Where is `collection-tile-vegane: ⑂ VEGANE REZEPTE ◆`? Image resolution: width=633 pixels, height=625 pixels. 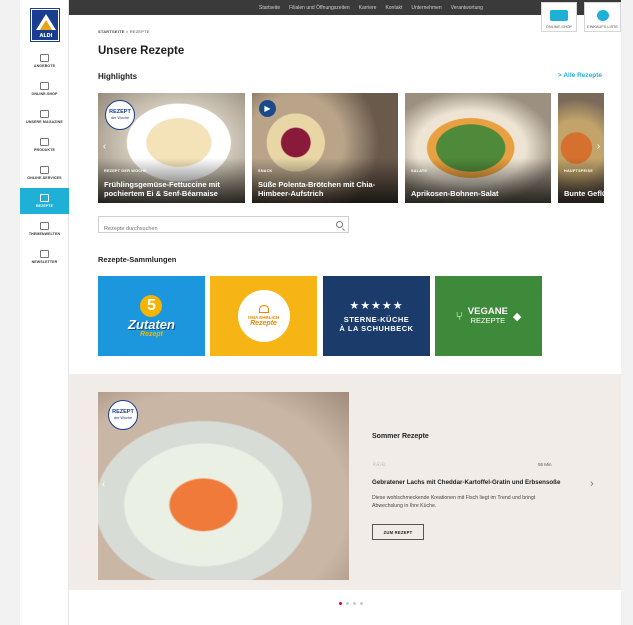 collection-tile-vegane: ⑂ VEGANE REZEPTE ◆ is located at coordinates (488, 316).